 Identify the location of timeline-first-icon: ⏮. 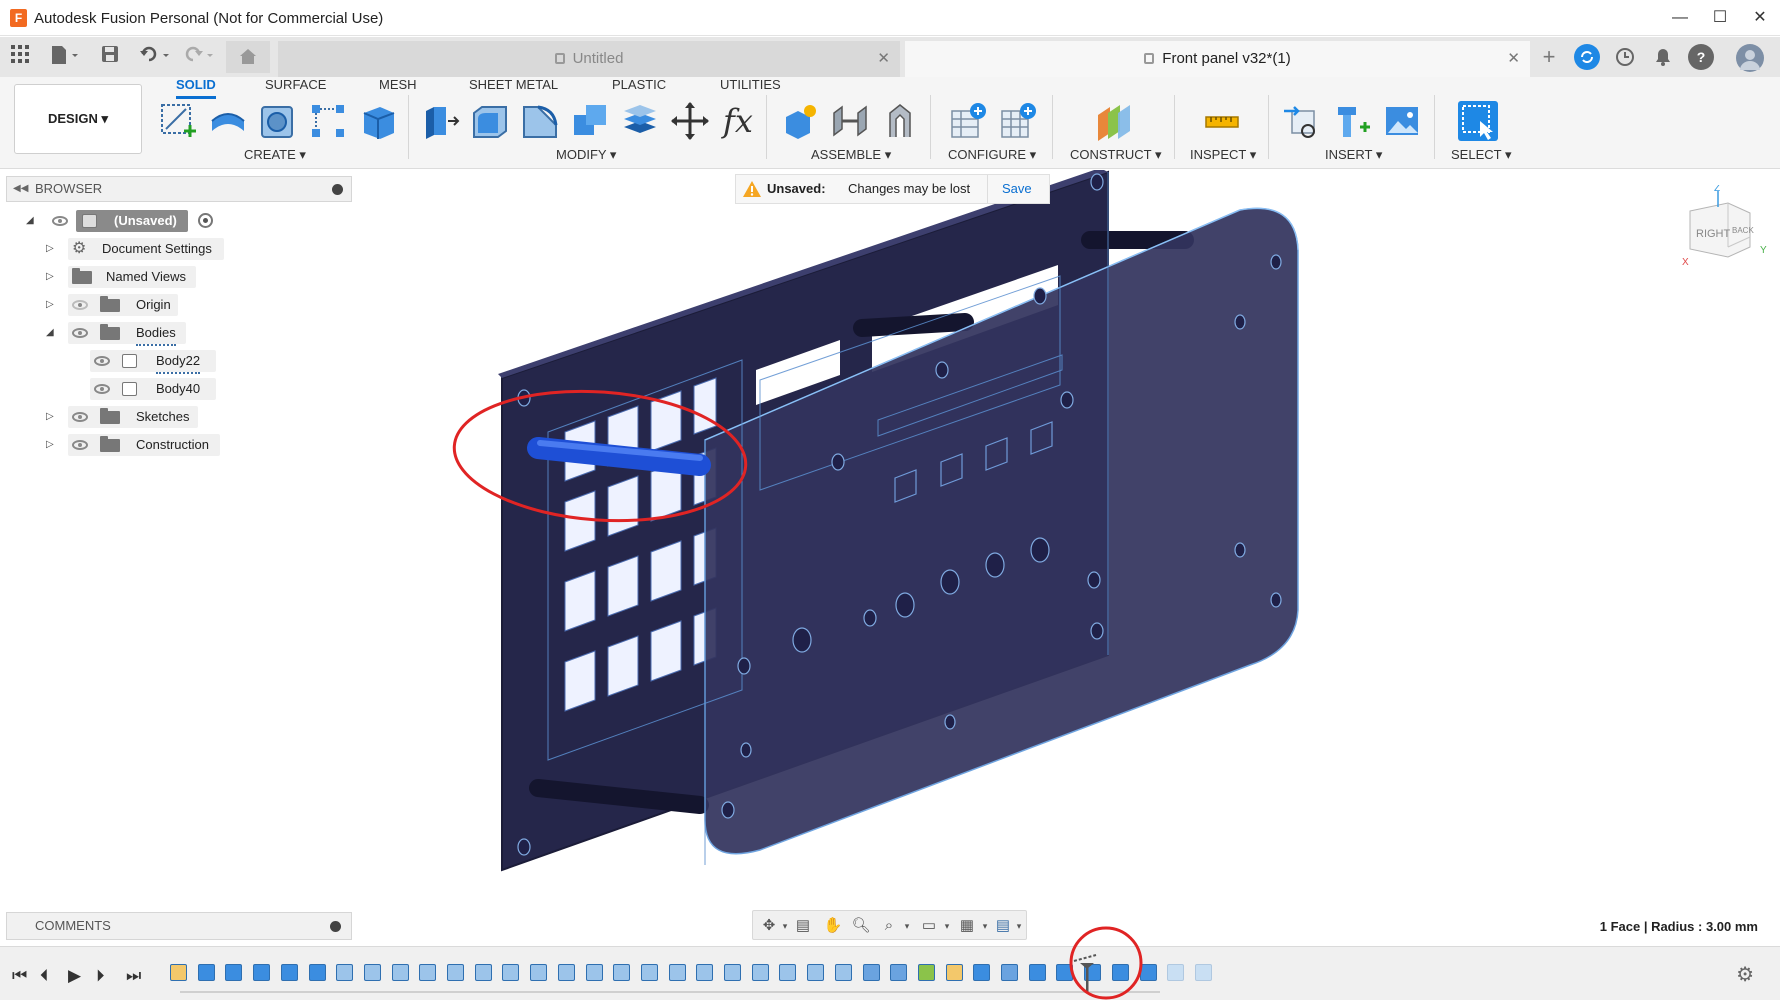
(19, 976).